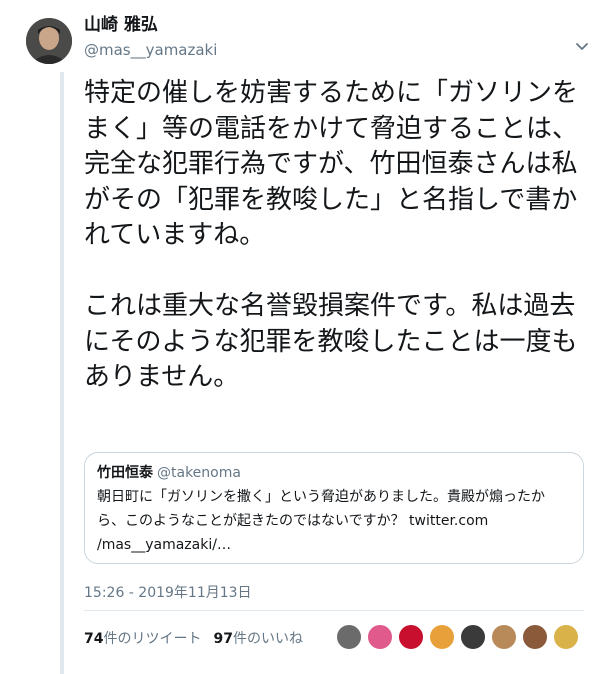 The image size is (614, 674). I want to click on quoted-display-name: 竹田恒泰, so click(125, 473).